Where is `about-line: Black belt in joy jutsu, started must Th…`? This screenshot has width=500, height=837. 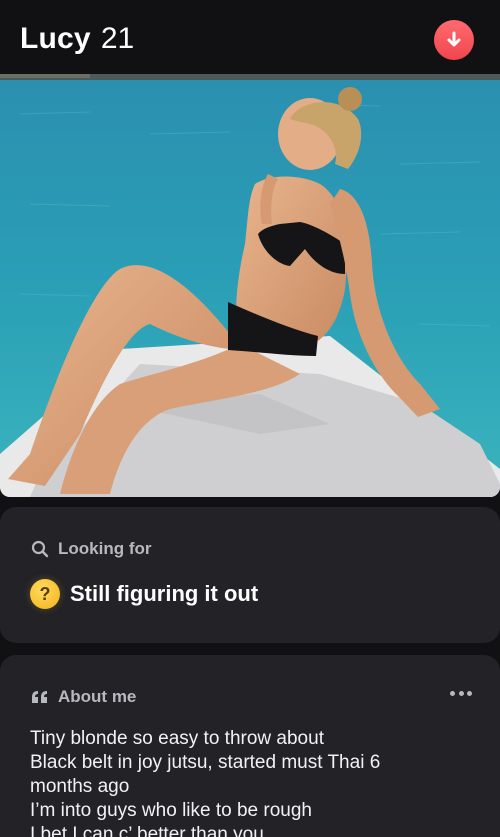
about-line: Black belt in joy jutsu, started must Th… is located at coordinates (205, 762).